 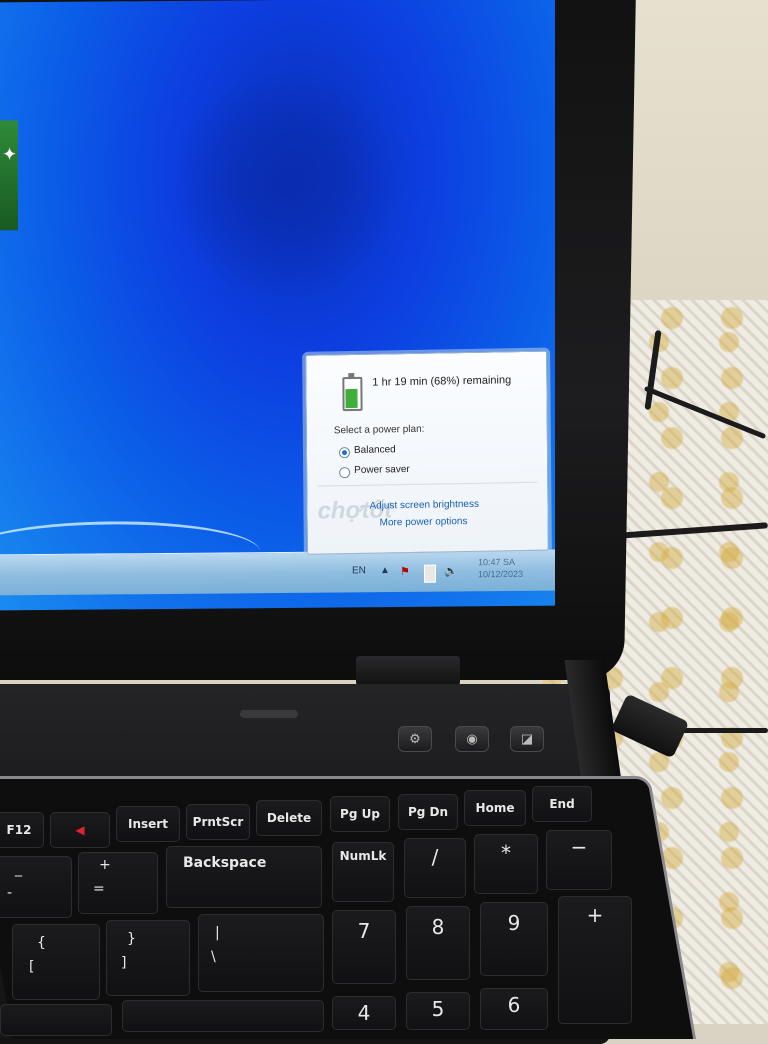 I want to click on key-prntscr-label: PrntScr, so click(x=218, y=822).